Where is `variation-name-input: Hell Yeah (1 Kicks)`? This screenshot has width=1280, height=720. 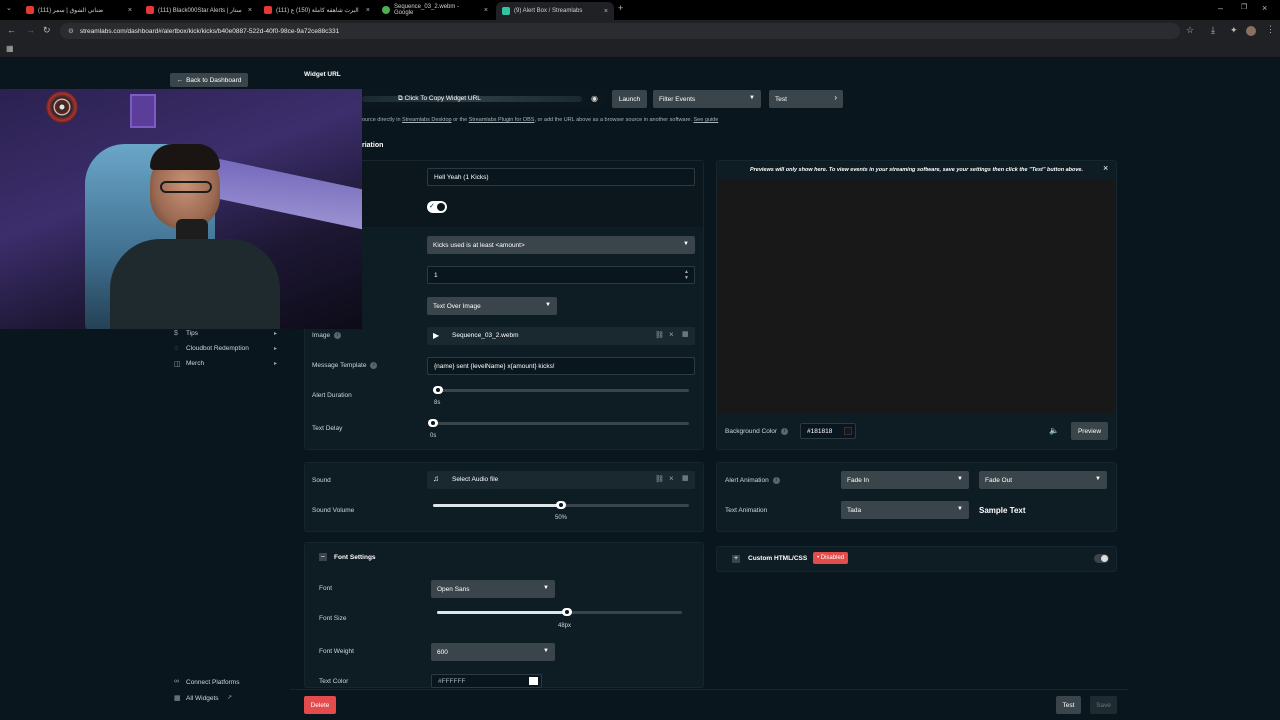 variation-name-input: Hell Yeah (1 Kicks) is located at coordinates (561, 177).